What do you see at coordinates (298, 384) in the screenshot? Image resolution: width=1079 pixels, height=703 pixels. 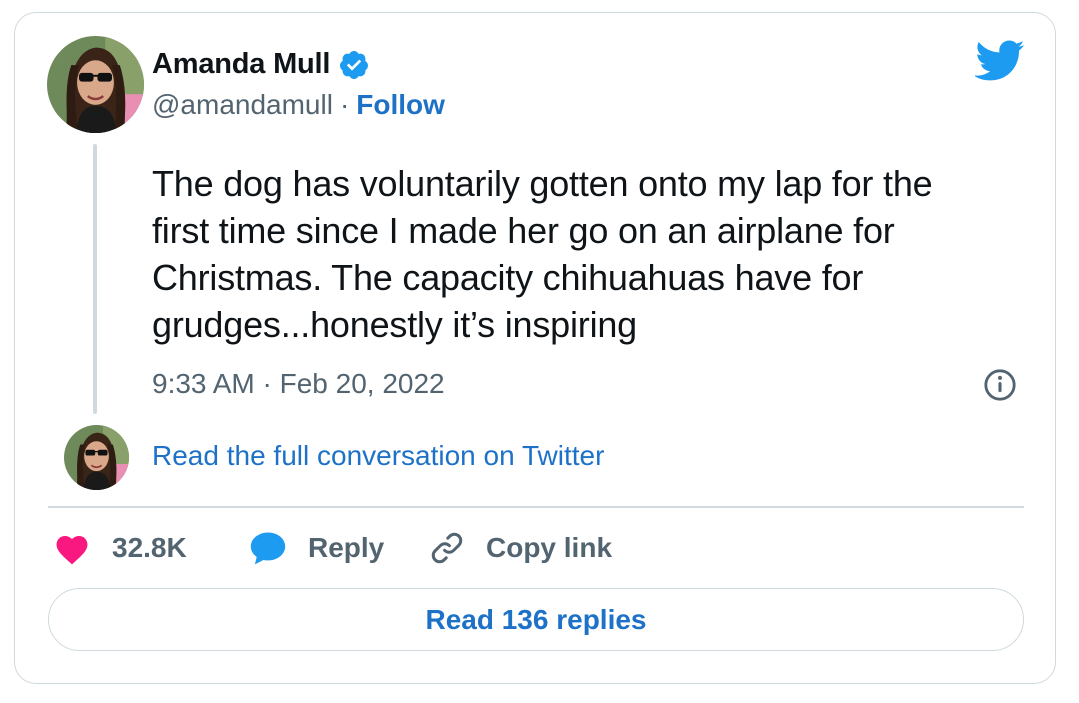 I see `tweet-timestamp: 9:33 AM · Feb 20, 2022` at bounding box center [298, 384].